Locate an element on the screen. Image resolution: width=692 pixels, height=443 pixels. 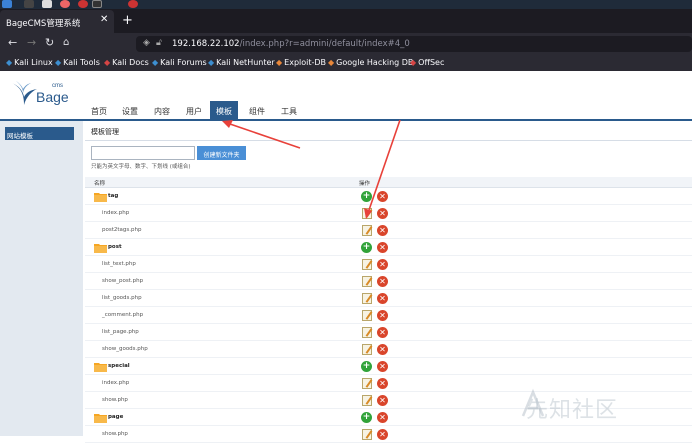
file-name: list_text.php is located at coordinates (119, 264).